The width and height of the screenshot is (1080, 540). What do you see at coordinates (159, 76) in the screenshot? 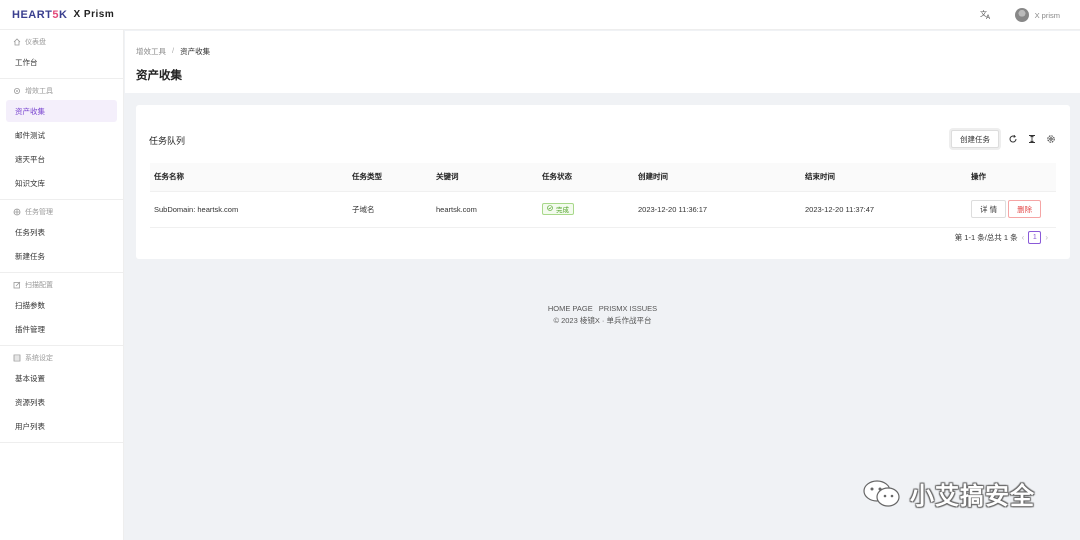
I see `page-title: 资产收集` at bounding box center [159, 76].